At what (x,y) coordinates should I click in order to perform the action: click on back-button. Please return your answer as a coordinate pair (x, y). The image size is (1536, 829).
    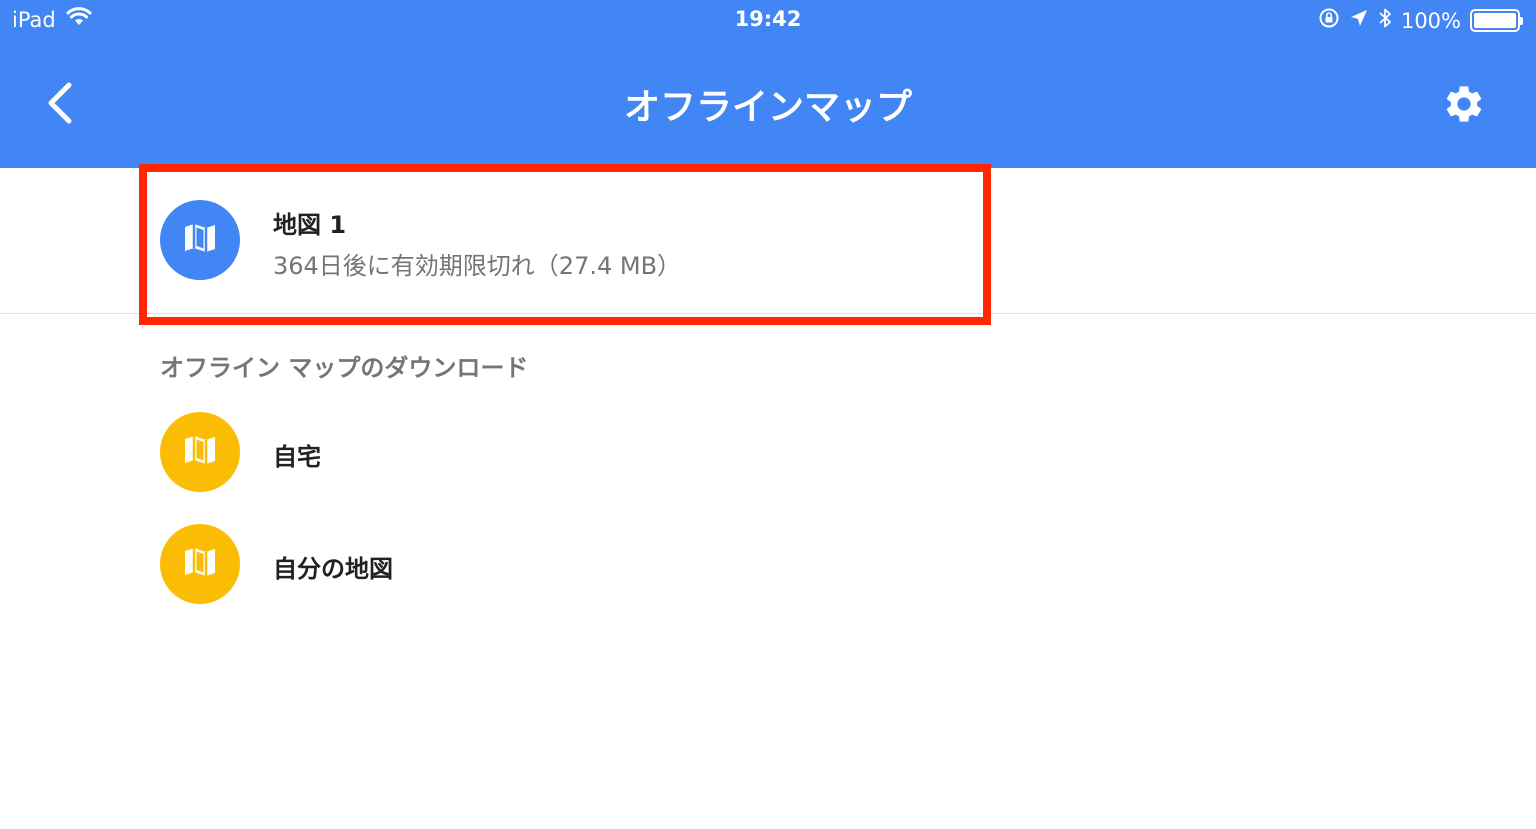
    Looking at the image, I should click on (60, 105).